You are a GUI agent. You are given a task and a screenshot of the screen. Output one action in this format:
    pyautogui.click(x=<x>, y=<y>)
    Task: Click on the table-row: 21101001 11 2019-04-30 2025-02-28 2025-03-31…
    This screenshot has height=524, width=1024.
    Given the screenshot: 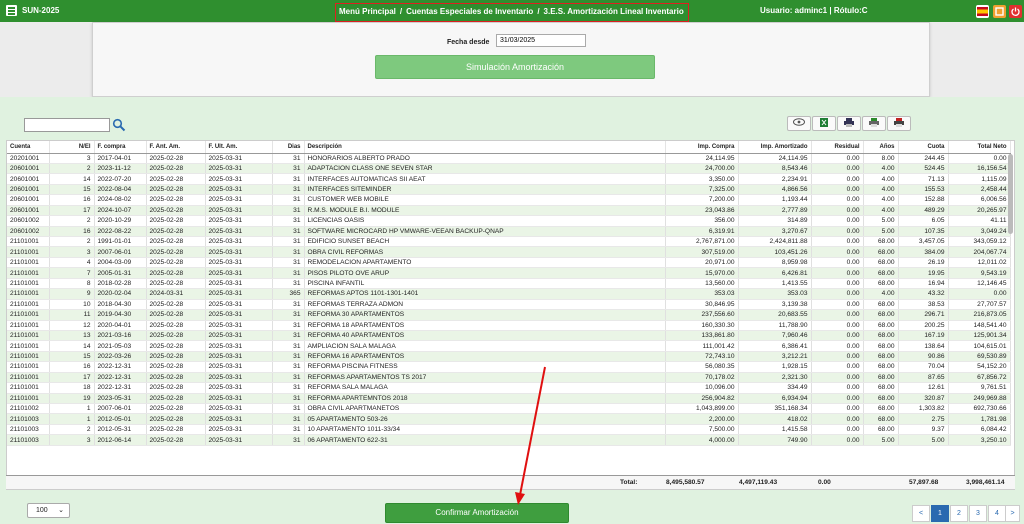 What is the action you would take?
    pyautogui.click(x=509, y=315)
    